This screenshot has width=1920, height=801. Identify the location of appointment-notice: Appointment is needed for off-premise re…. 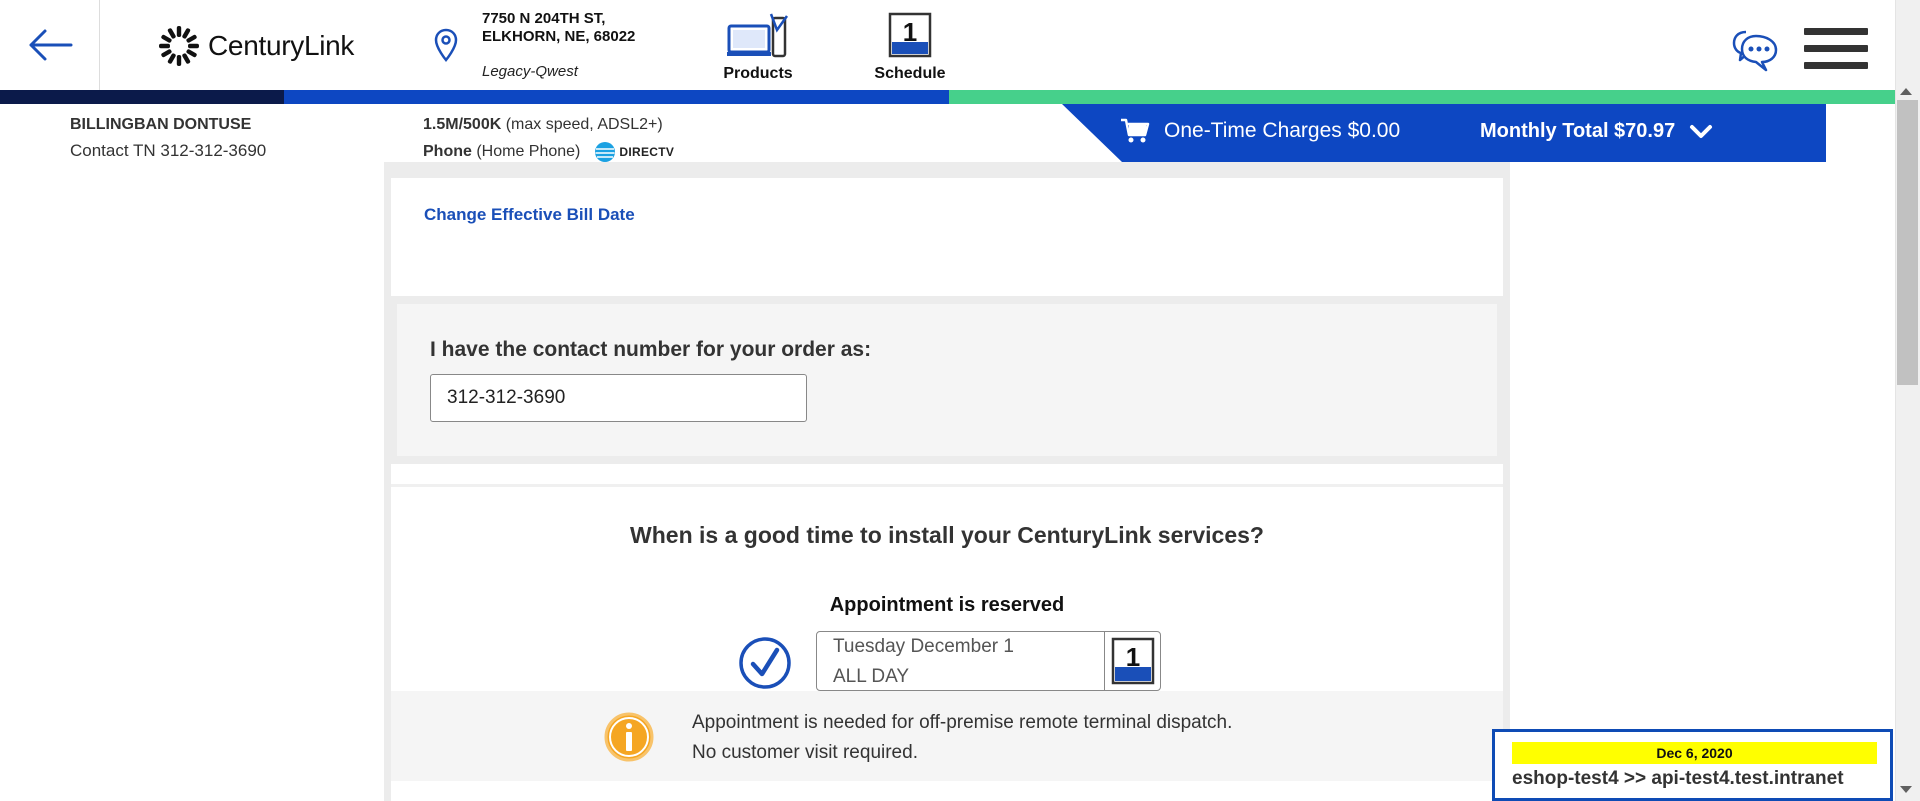
(962, 738).